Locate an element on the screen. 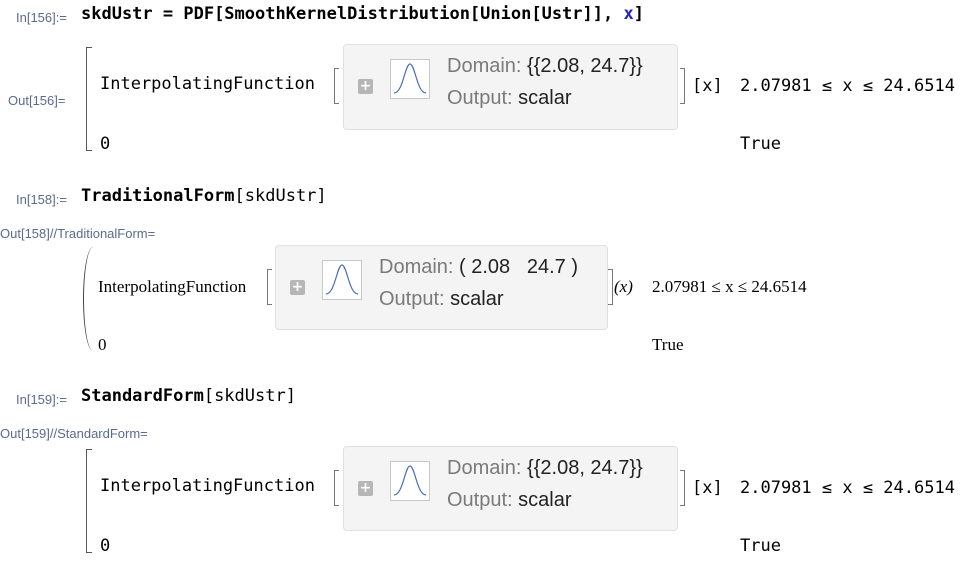 The height and width of the screenshot is (569, 980). input-158: TraditionalForm[skdUstr] is located at coordinates (204, 196).